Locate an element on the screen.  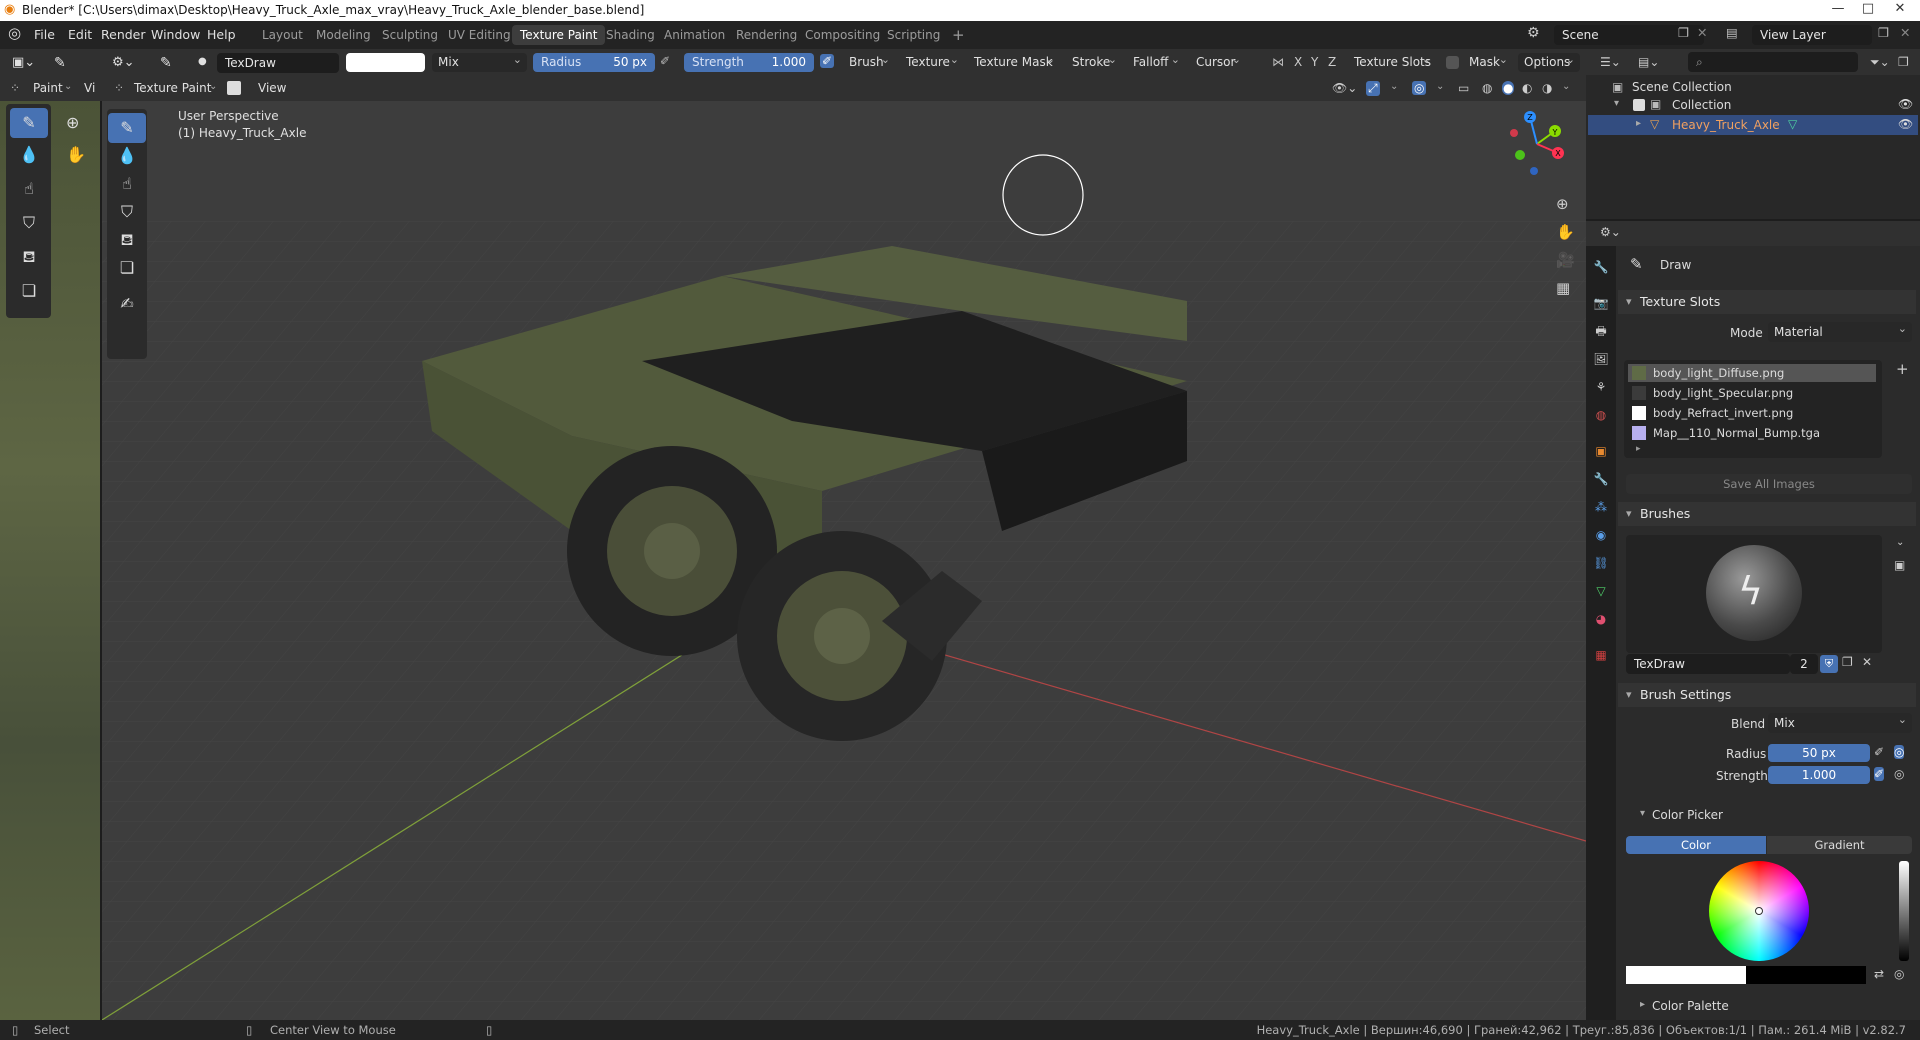
brush-blend-dropdown: Mix is located at coordinates (1840, 721).